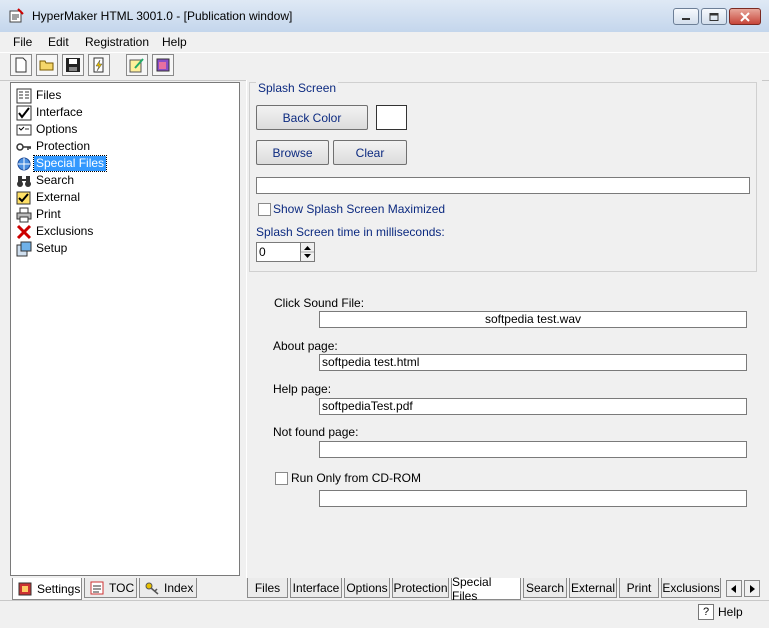  What do you see at coordinates (163, 65) in the screenshot?
I see `publication-icon` at bounding box center [163, 65].